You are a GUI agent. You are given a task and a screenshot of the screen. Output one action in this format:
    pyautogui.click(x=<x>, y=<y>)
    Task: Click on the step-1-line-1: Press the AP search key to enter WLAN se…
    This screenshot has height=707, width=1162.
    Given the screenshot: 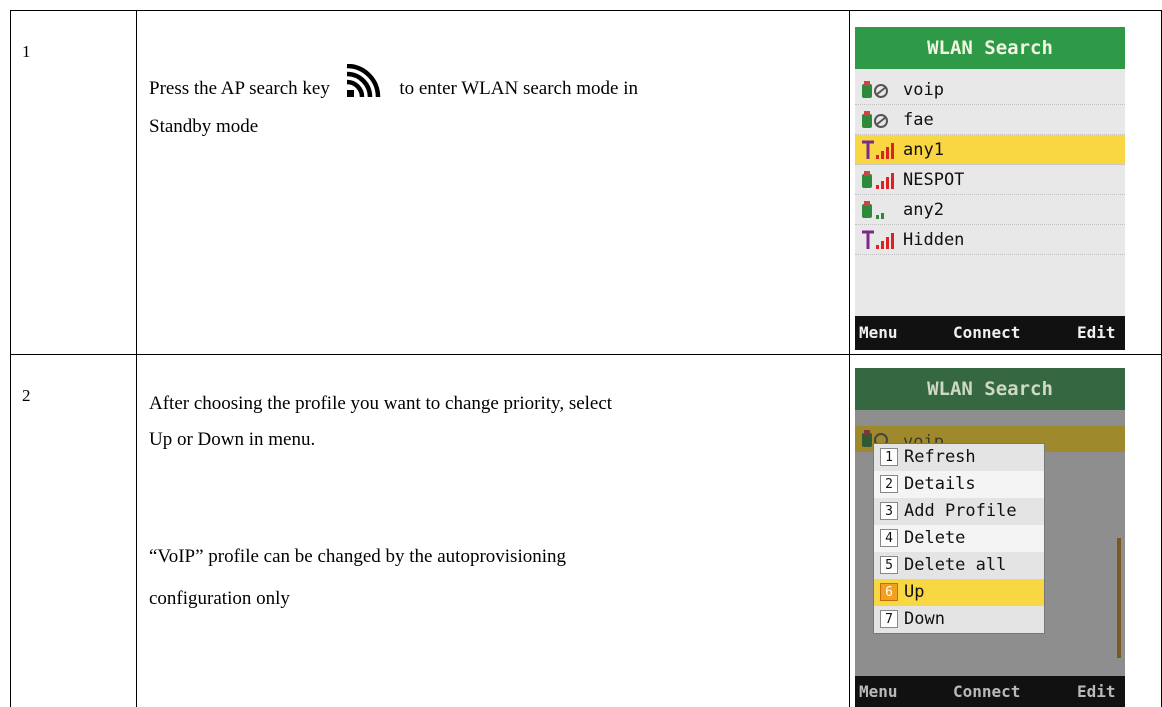 What is the action you would take?
    pyautogui.click(x=487, y=85)
    